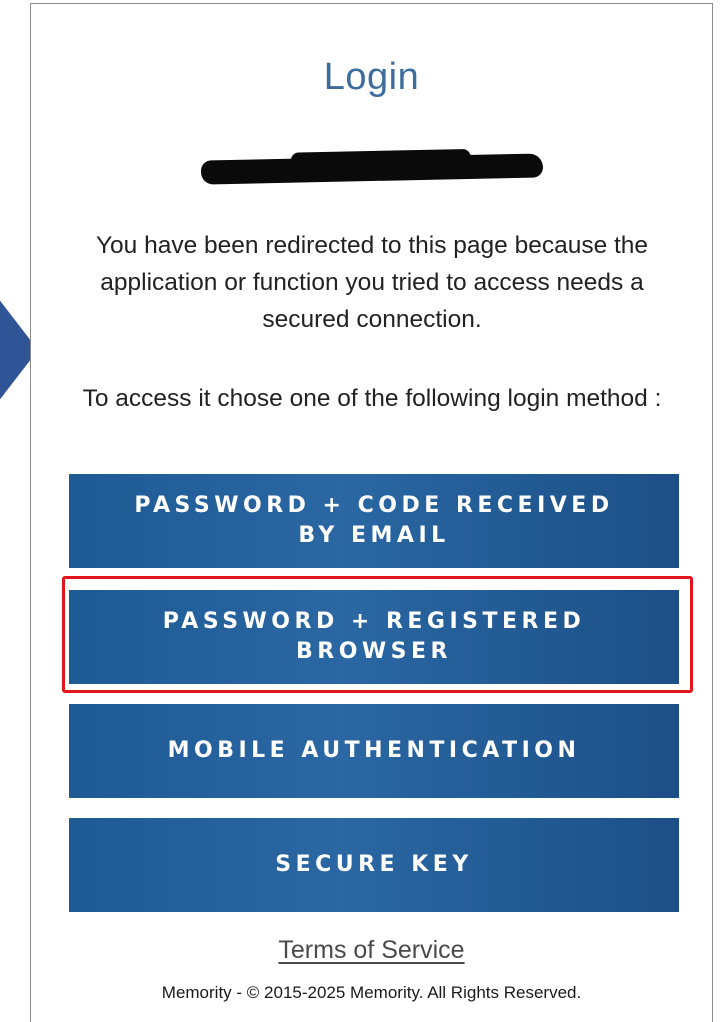 The width and height of the screenshot is (720, 1022). I want to click on password-registered-browser-button: PASSWORD + REGISTERED BROWSER, so click(374, 637).